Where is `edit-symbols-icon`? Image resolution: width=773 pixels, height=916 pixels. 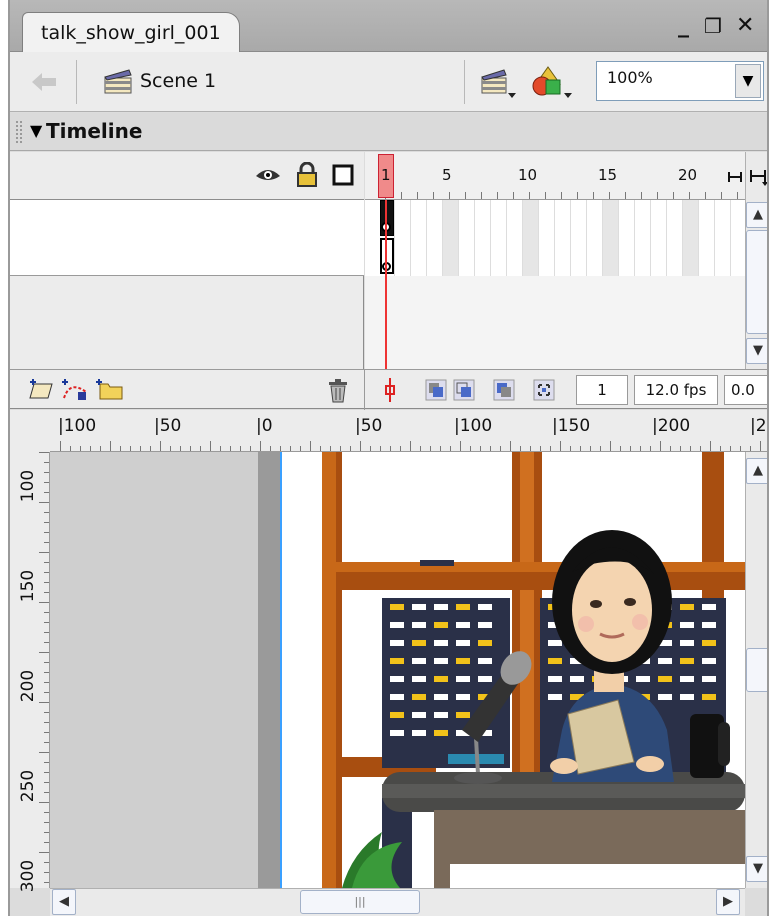 edit-symbols-icon is located at coordinates (552, 82).